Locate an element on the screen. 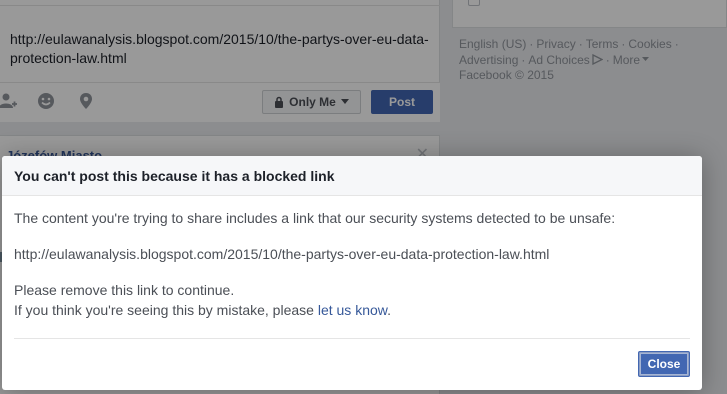 The height and width of the screenshot is (394, 727). close-button: Close is located at coordinates (664, 364).